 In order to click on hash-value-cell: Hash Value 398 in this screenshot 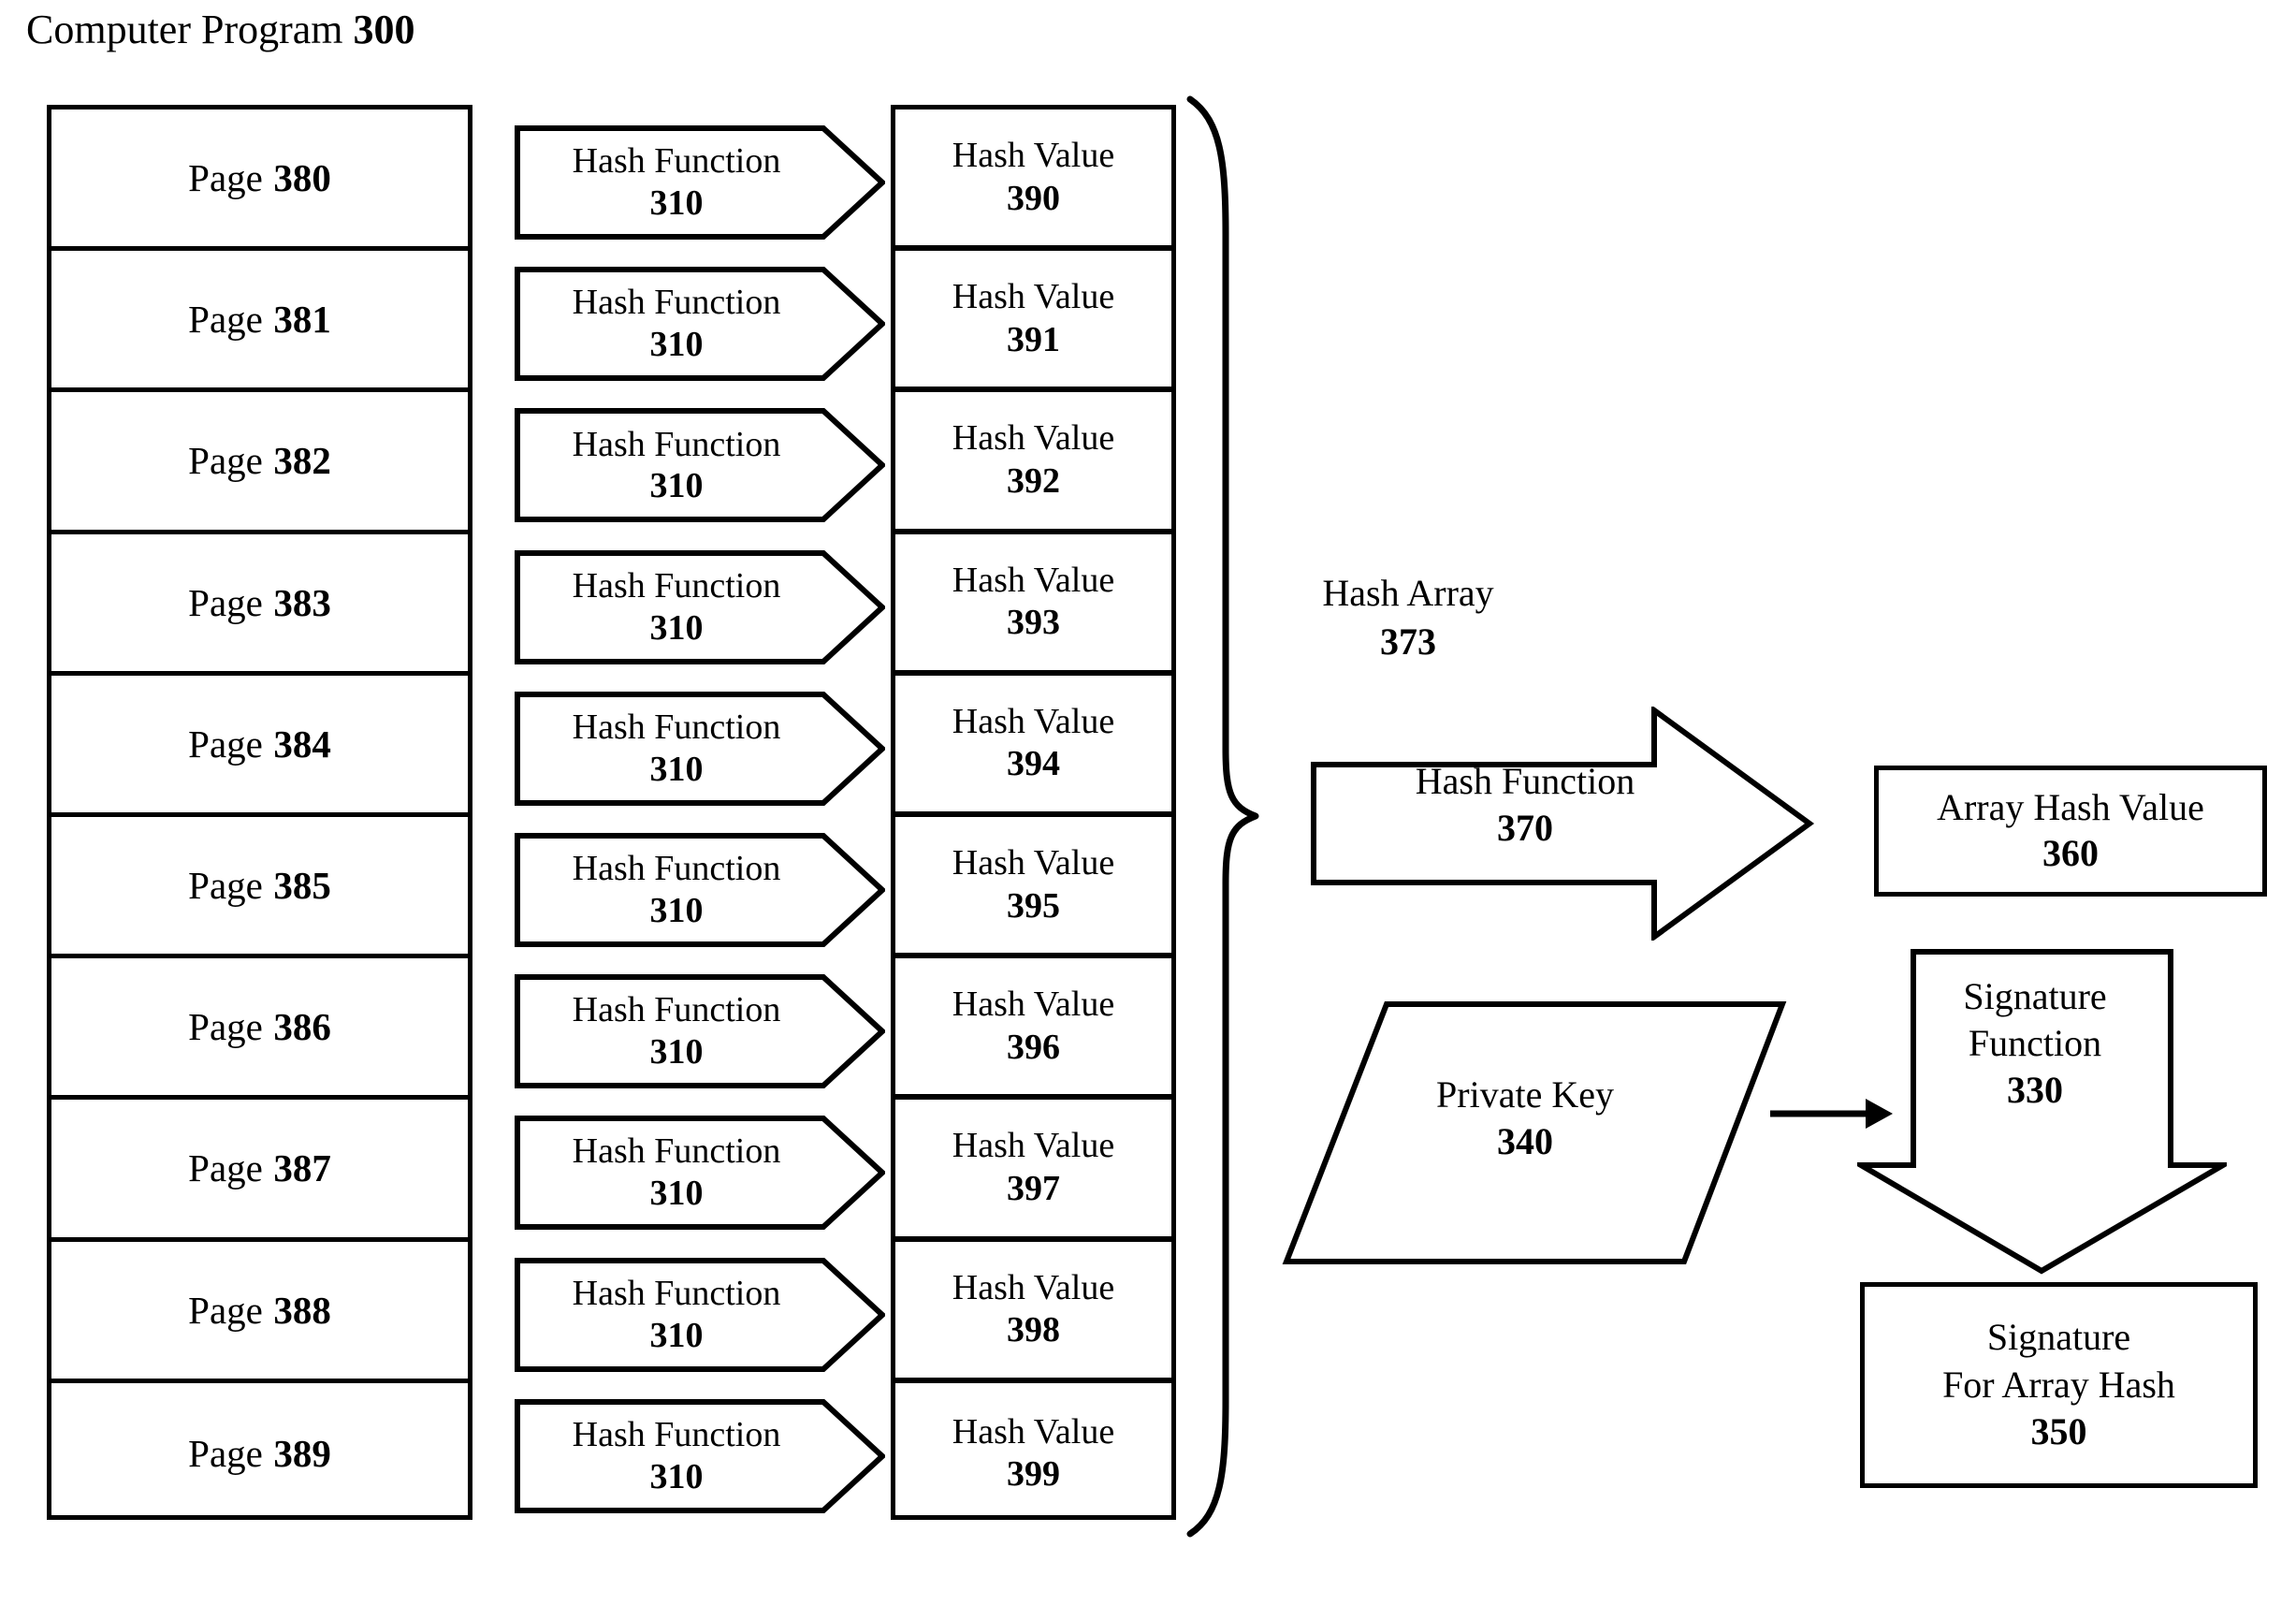, I will do `click(1033, 1312)`.